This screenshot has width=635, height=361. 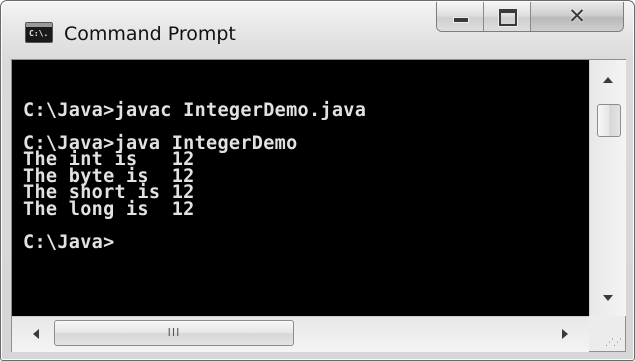 I want to click on maximize-button, so click(x=507, y=16).